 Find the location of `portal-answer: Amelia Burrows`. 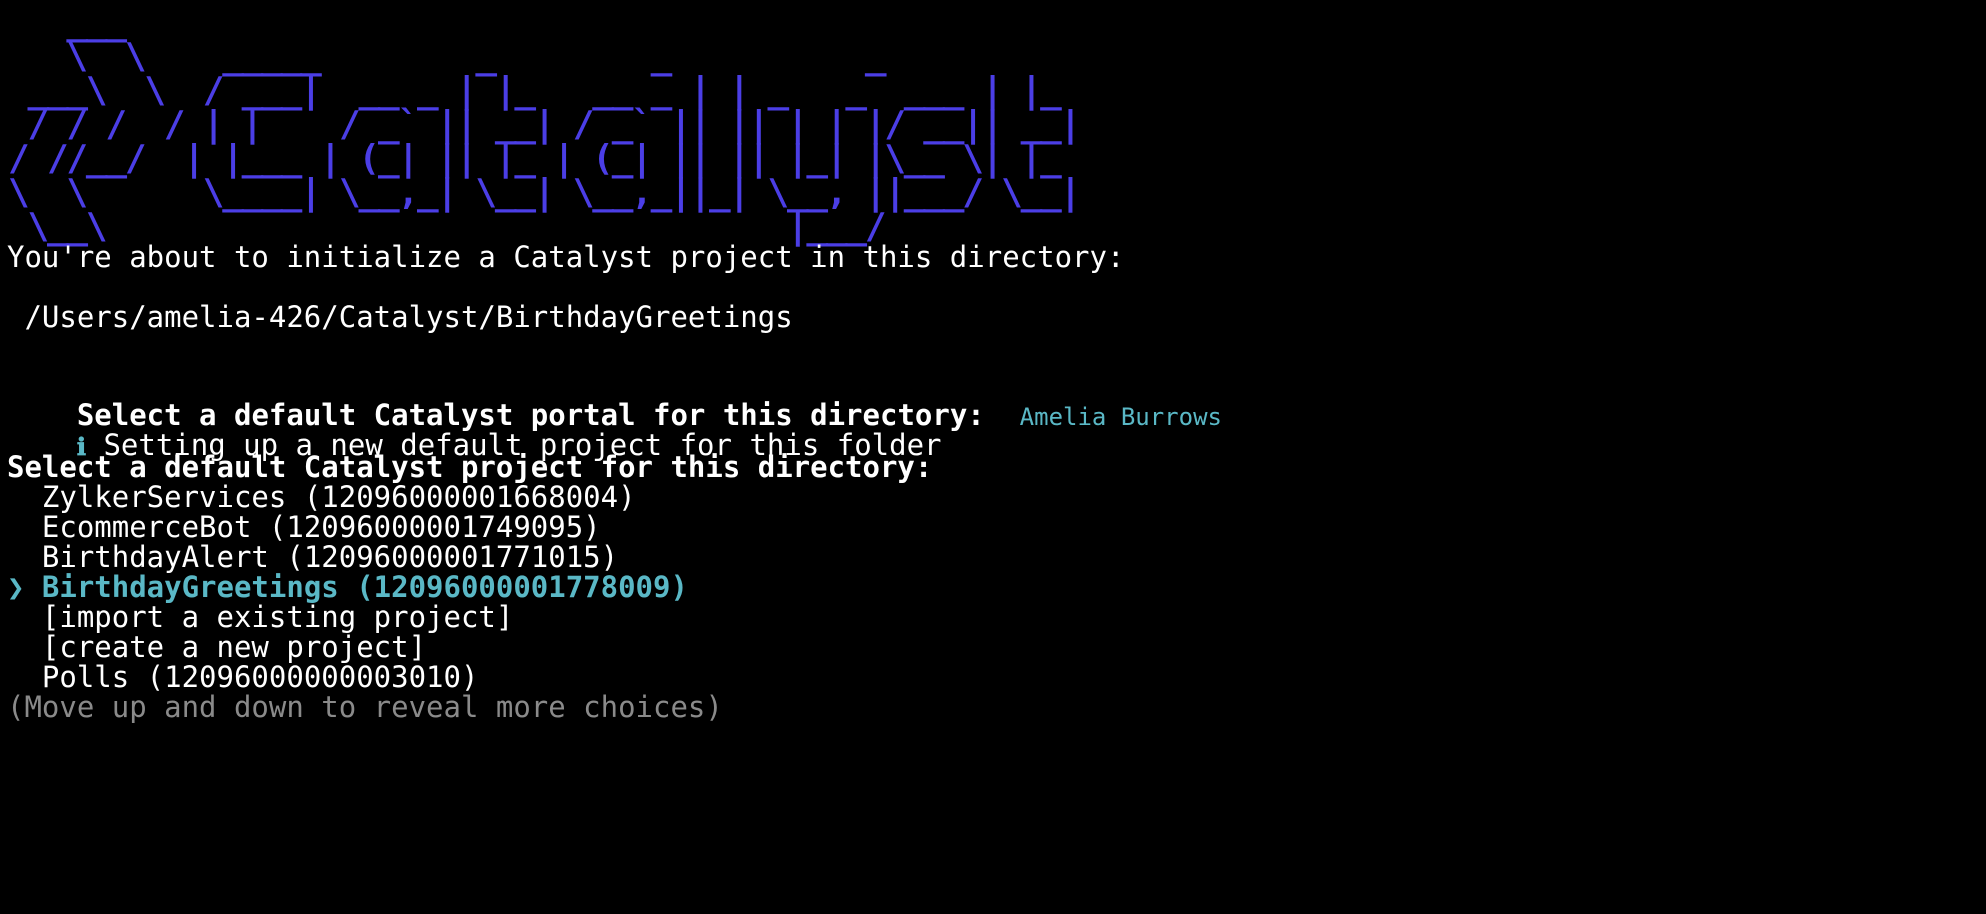

portal-answer: Amelia Burrows is located at coordinates (1120, 417).